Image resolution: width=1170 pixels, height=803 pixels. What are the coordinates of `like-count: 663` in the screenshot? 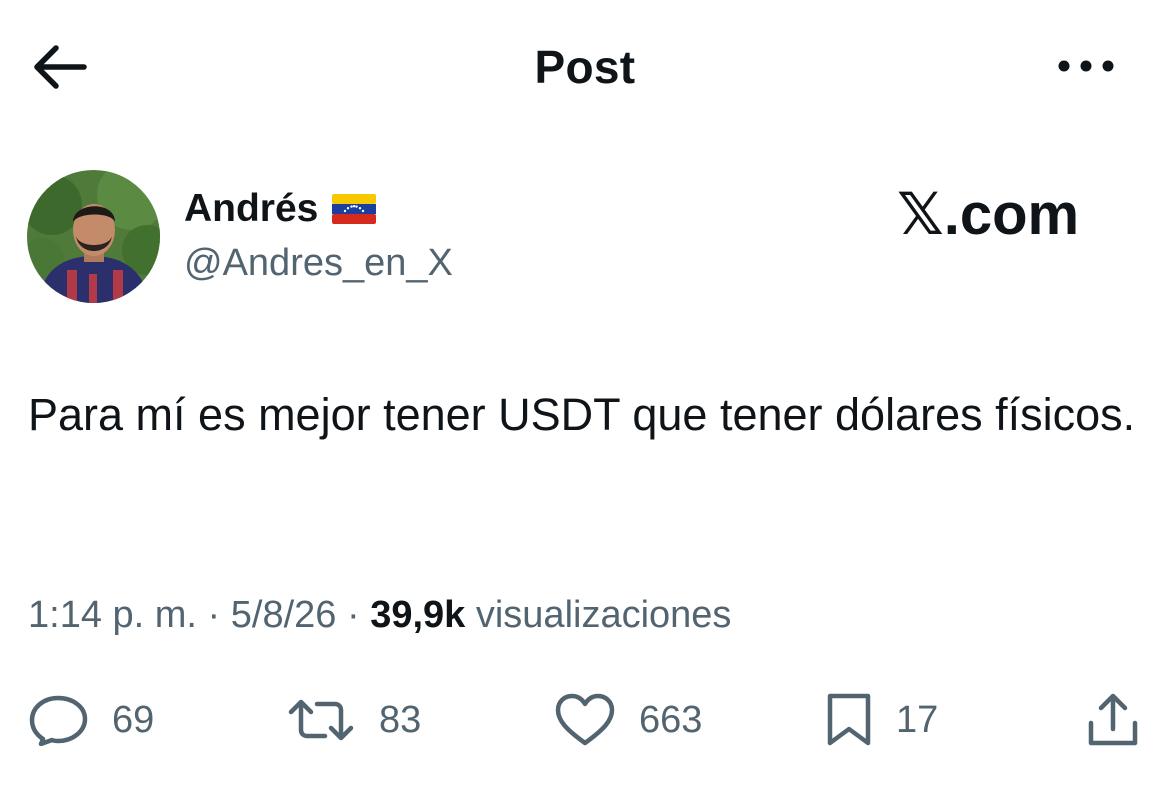 It's located at (671, 719).